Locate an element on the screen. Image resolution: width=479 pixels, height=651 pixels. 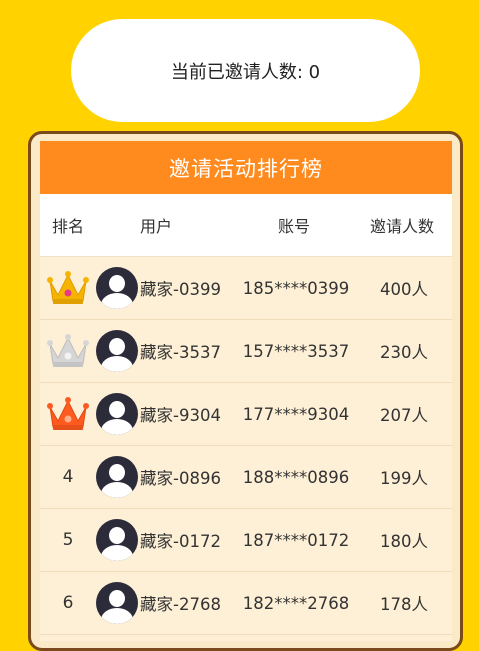
column-user: 用户 is located at coordinates (156, 226).